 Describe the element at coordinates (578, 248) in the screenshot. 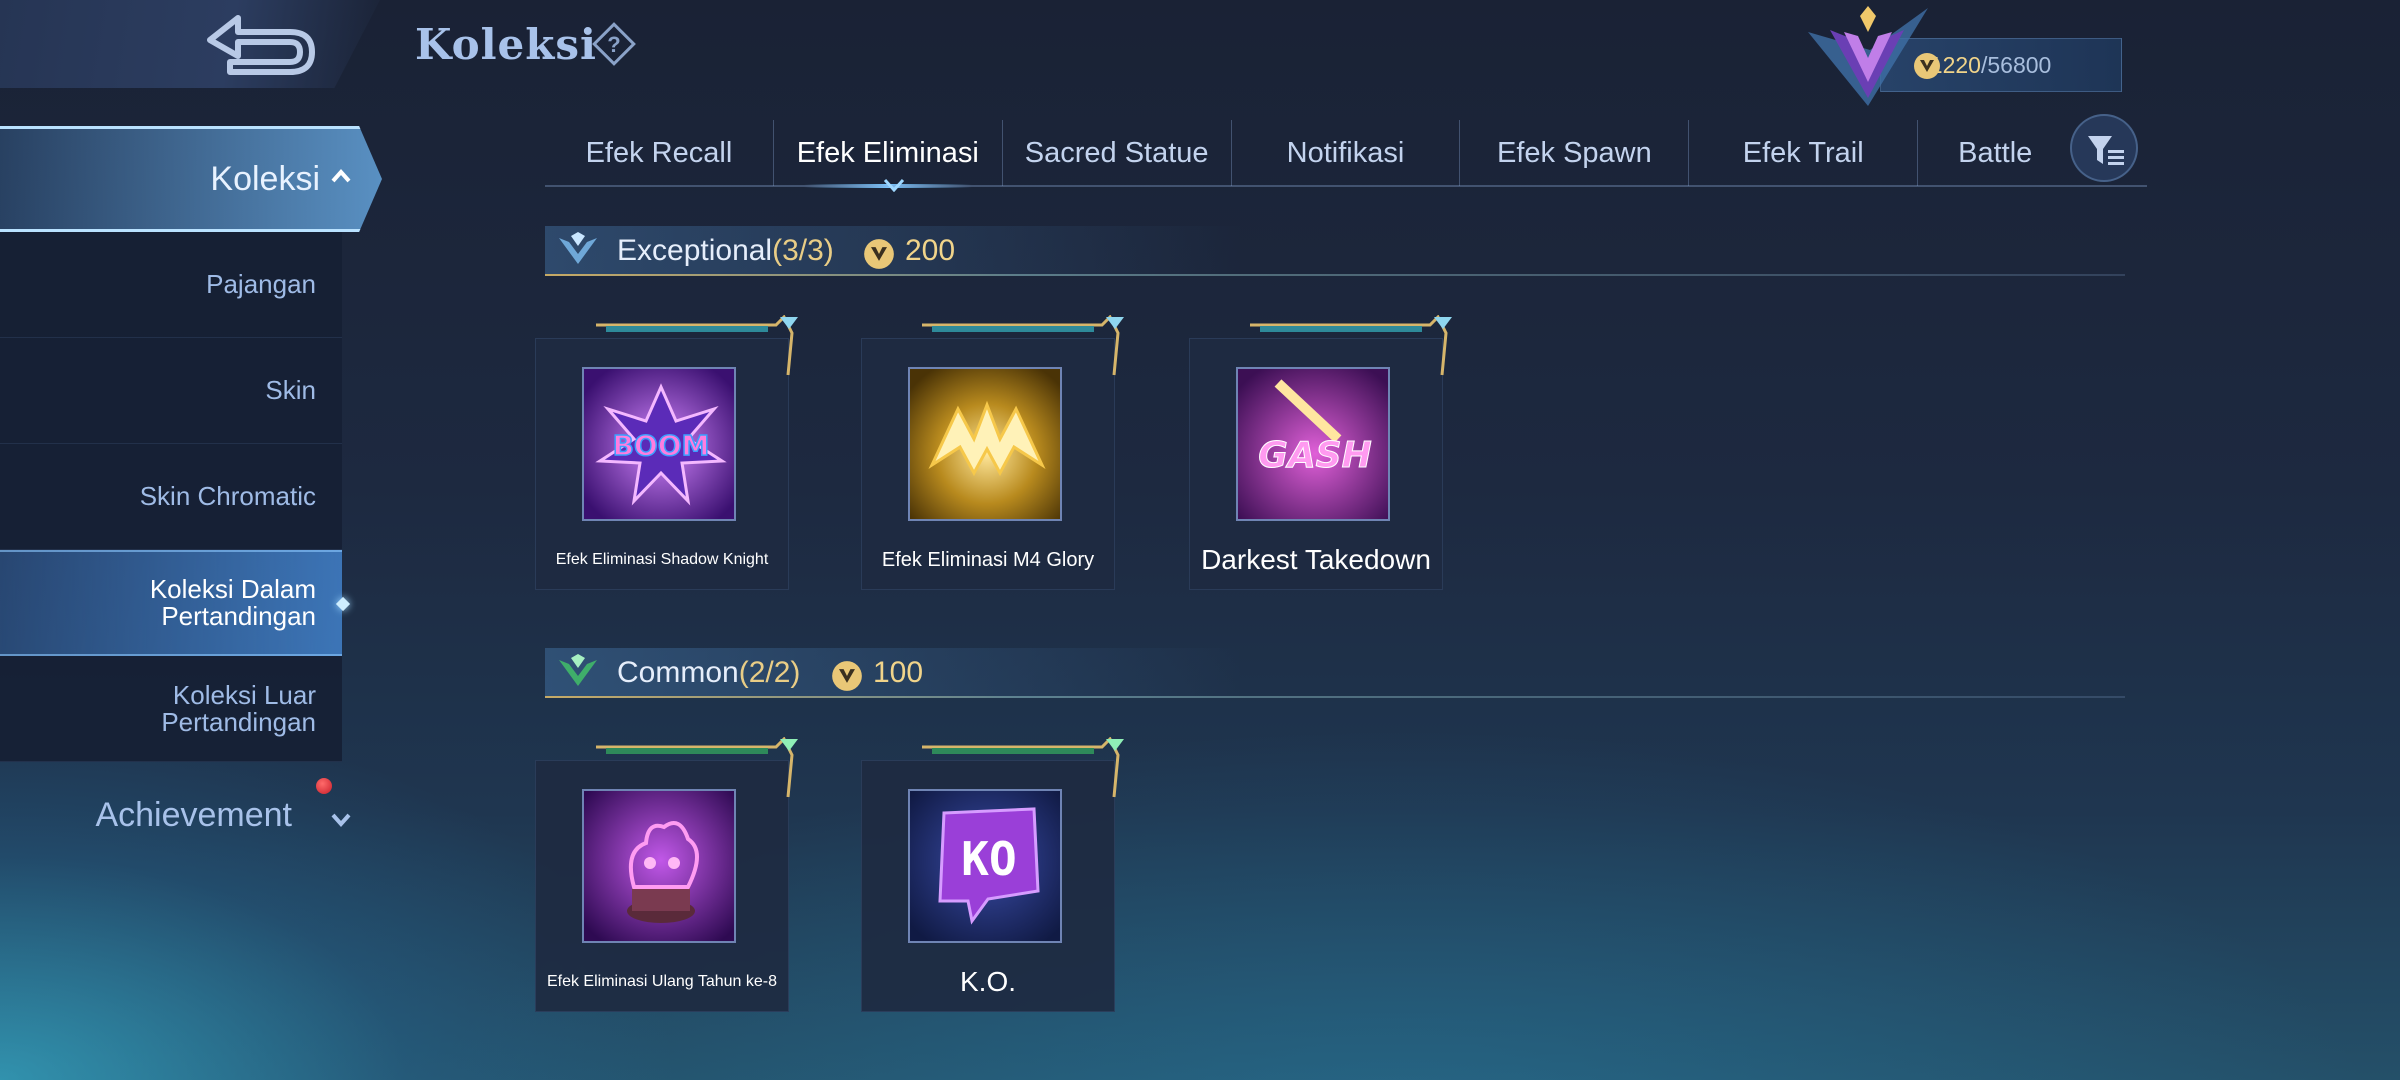

I see `exceptional-tier-icon` at that location.